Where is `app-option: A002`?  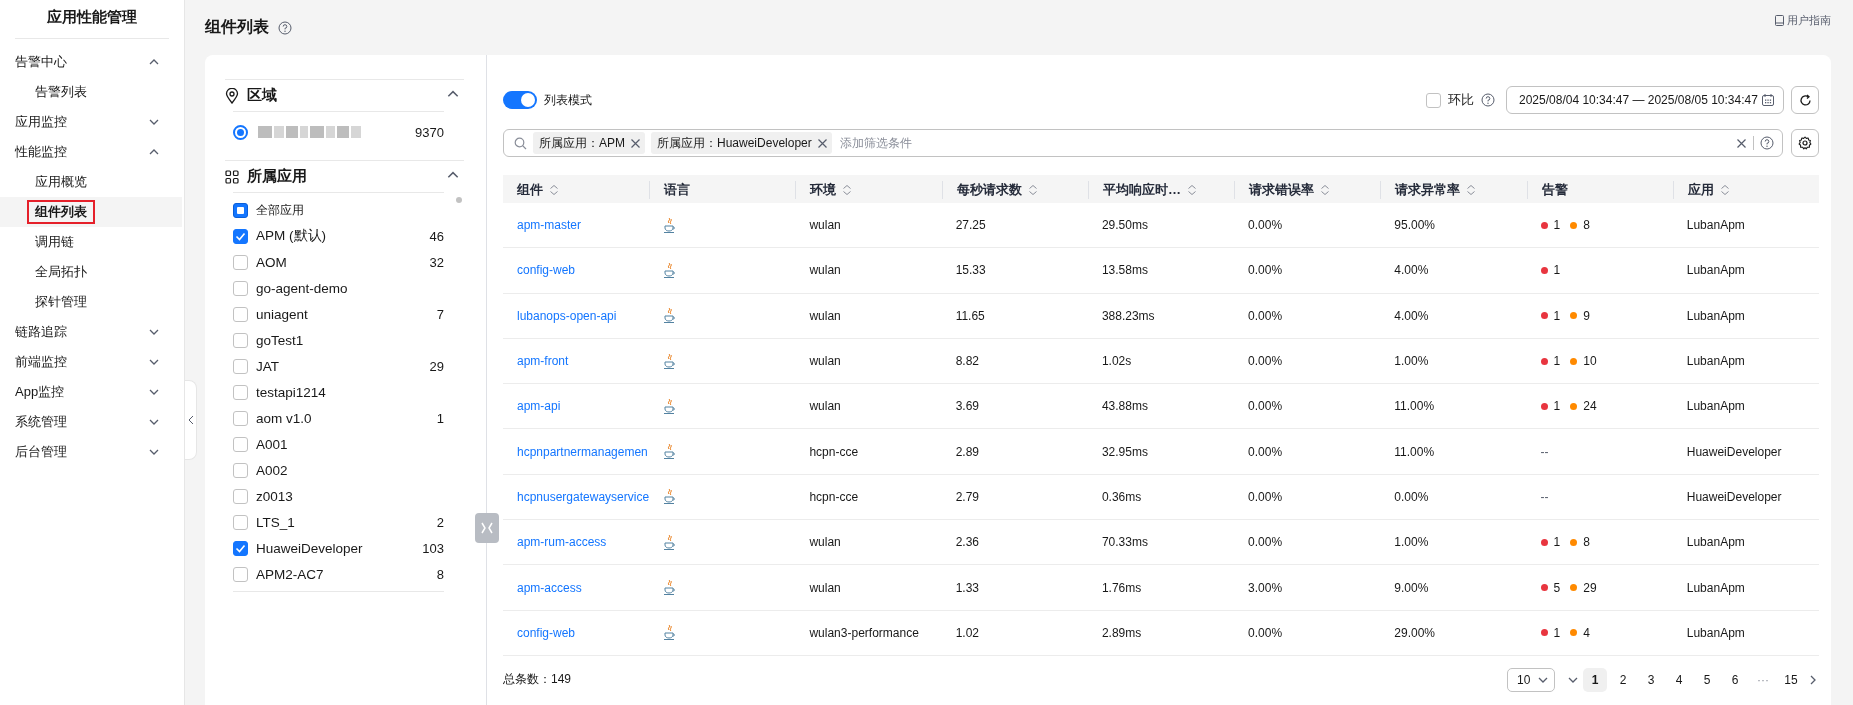
app-option: A002 is located at coordinates (338, 470).